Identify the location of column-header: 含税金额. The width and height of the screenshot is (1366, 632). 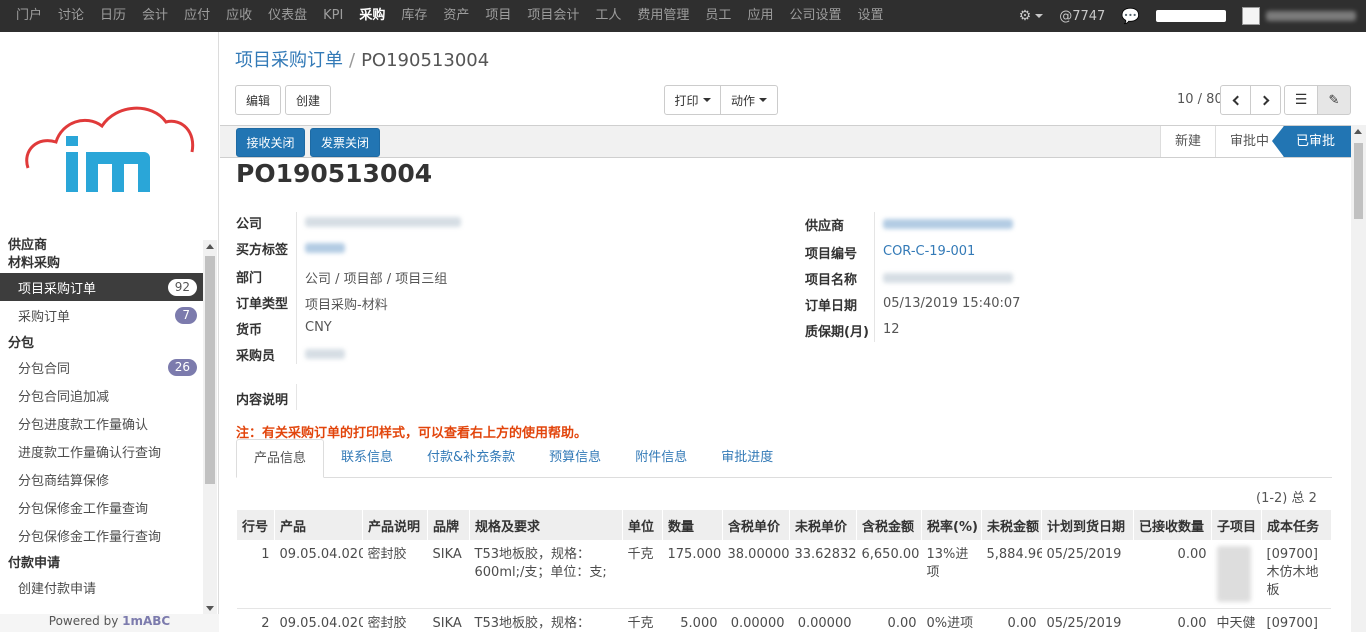
(889, 525).